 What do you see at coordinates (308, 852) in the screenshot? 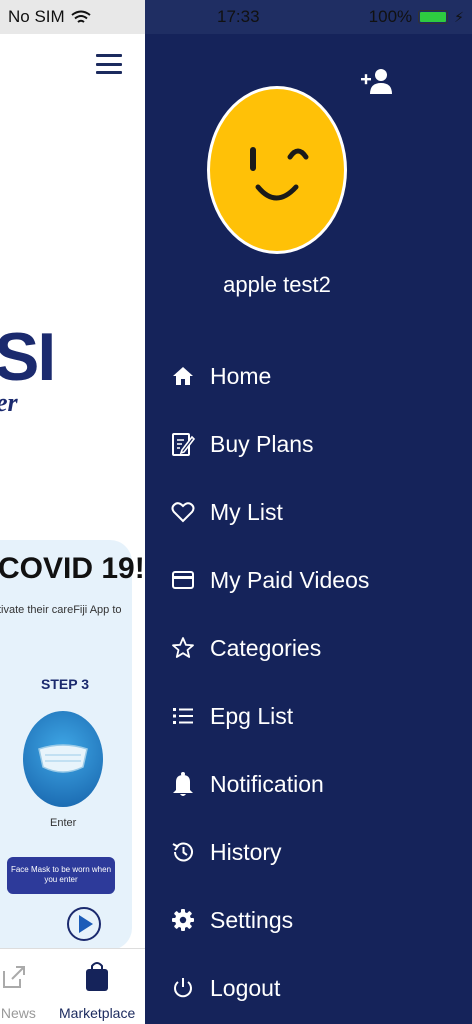
I see `menu-item-history: History` at bounding box center [308, 852].